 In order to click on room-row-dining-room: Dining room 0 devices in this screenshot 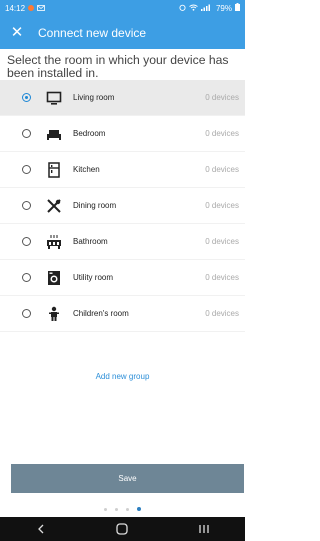, I will do `click(122, 206)`.